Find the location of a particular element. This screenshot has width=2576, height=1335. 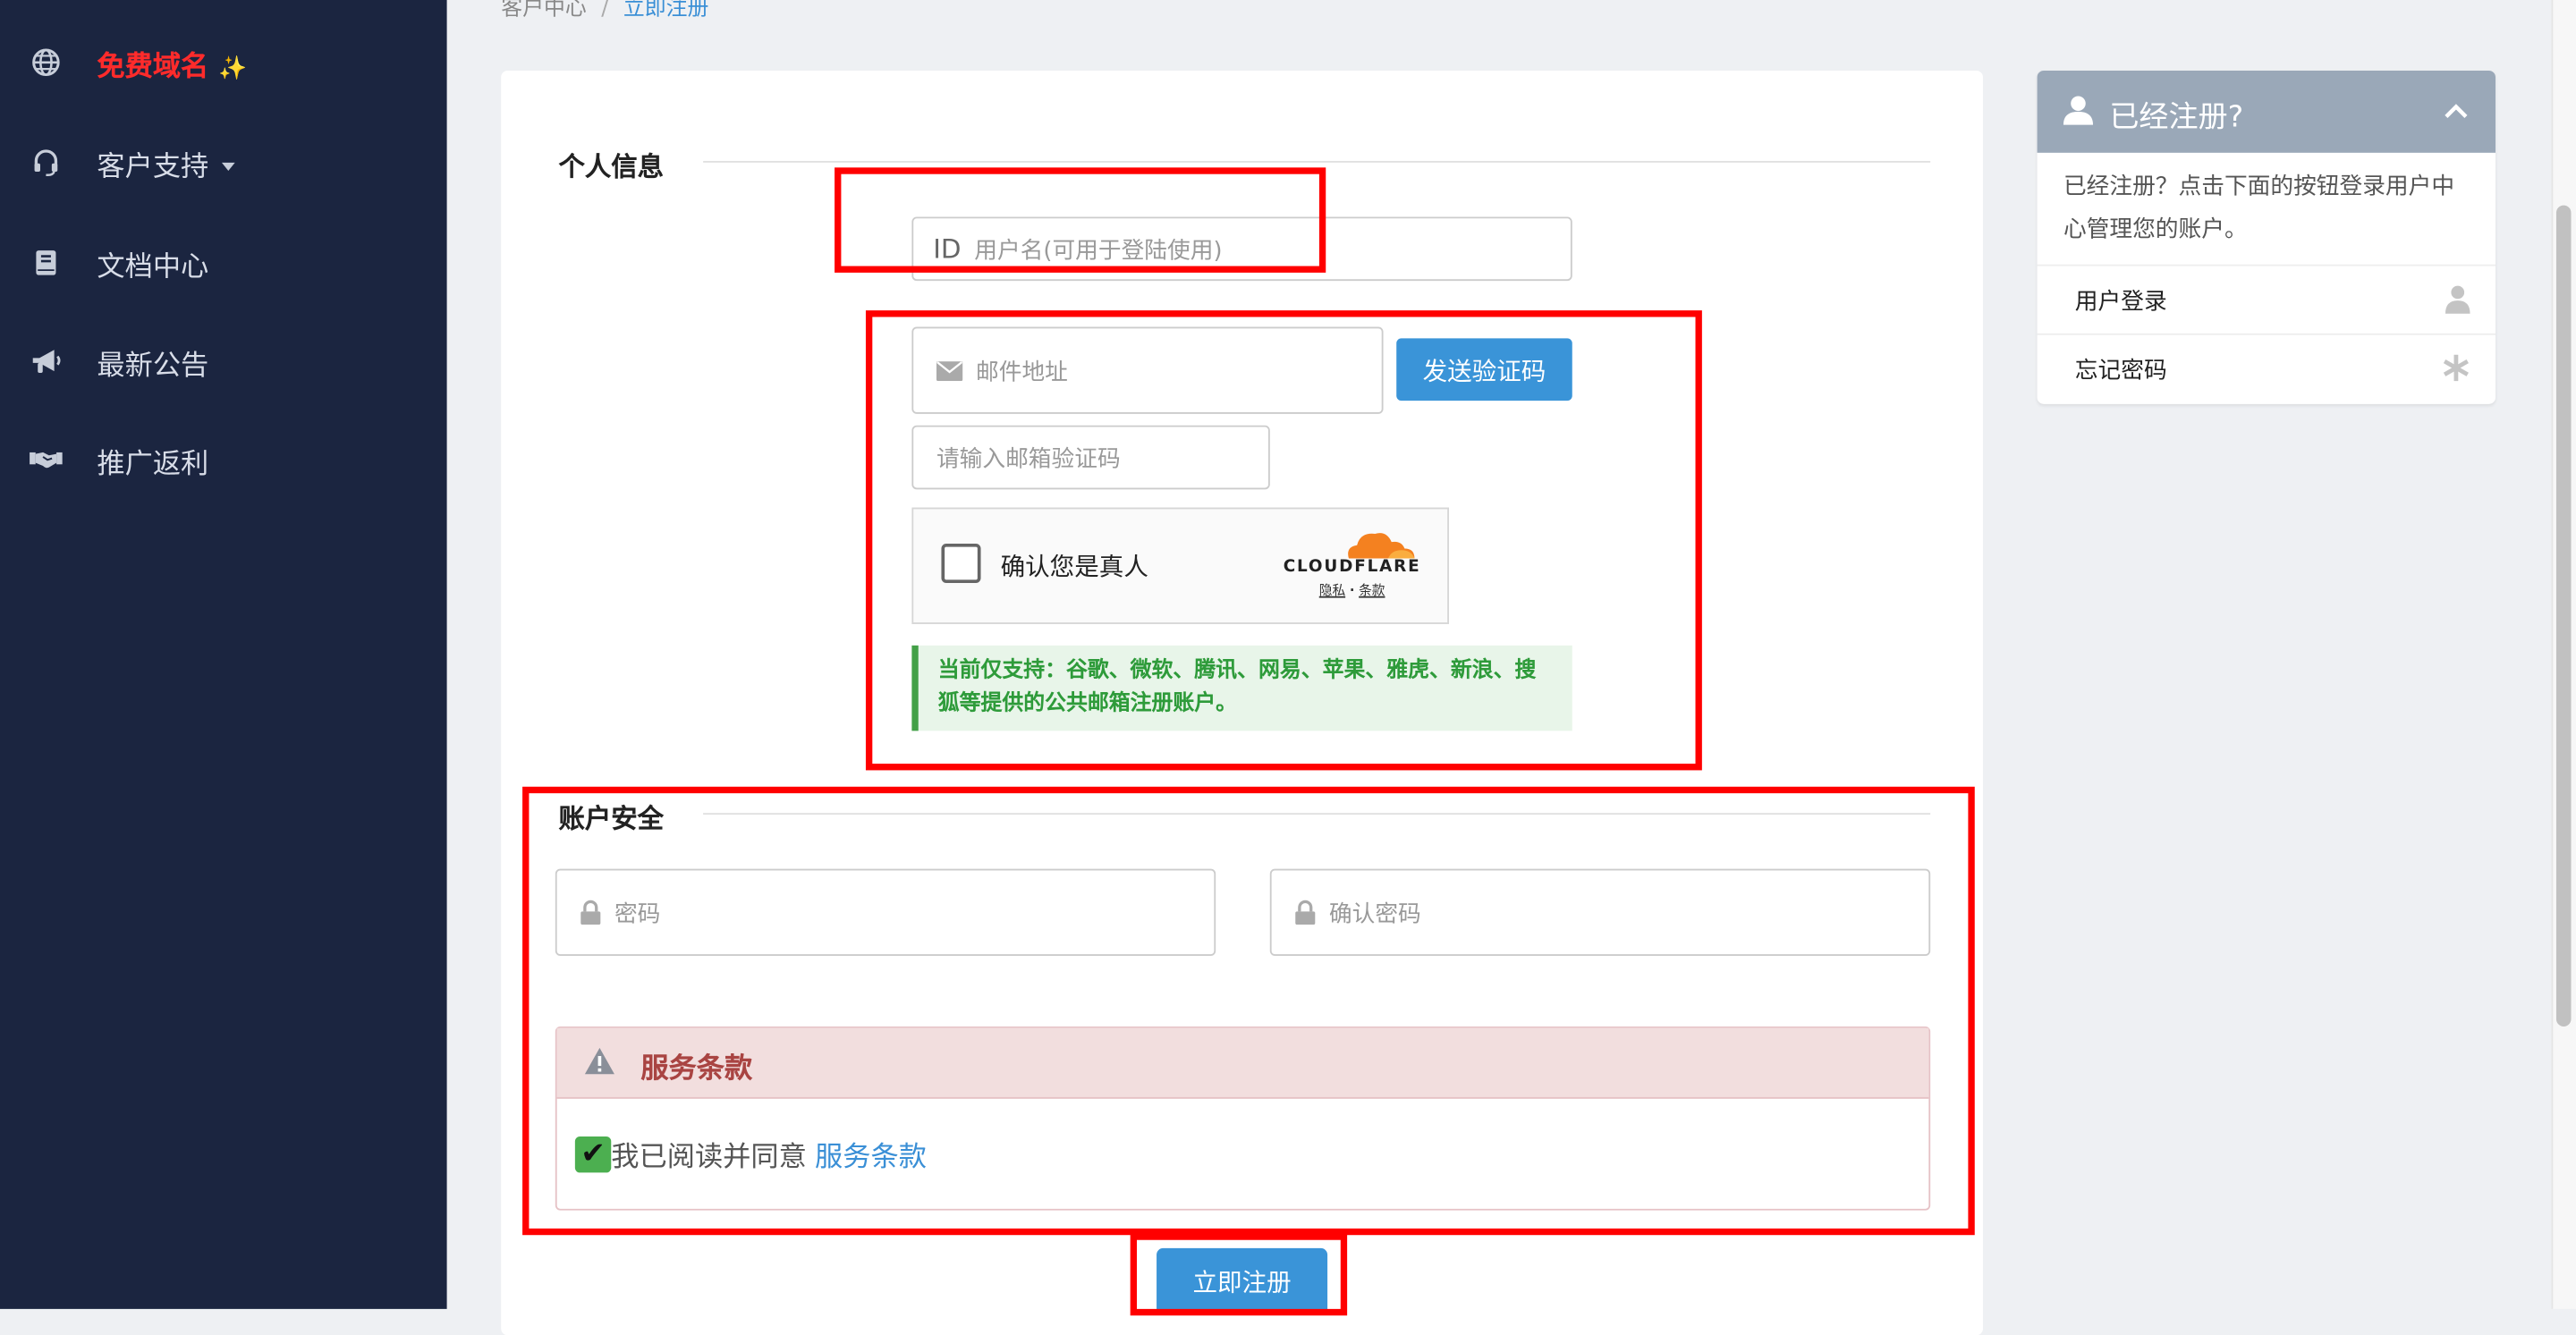

password-input: 密码 is located at coordinates (885, 912).